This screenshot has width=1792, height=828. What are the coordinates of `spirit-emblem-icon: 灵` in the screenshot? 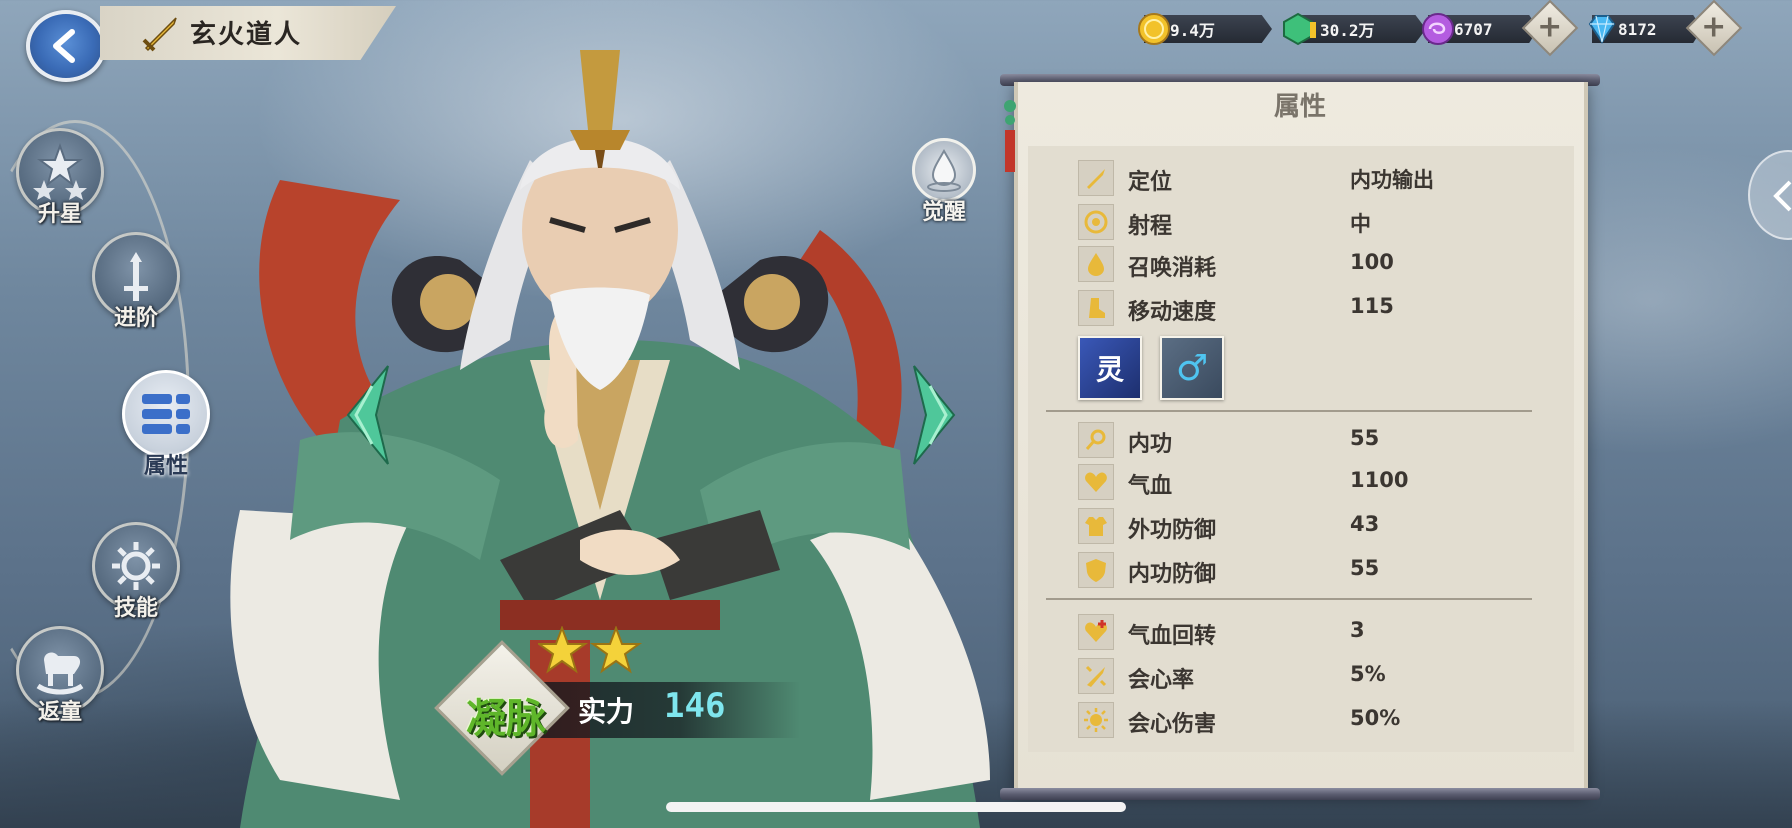 It's located at (1110, 368).